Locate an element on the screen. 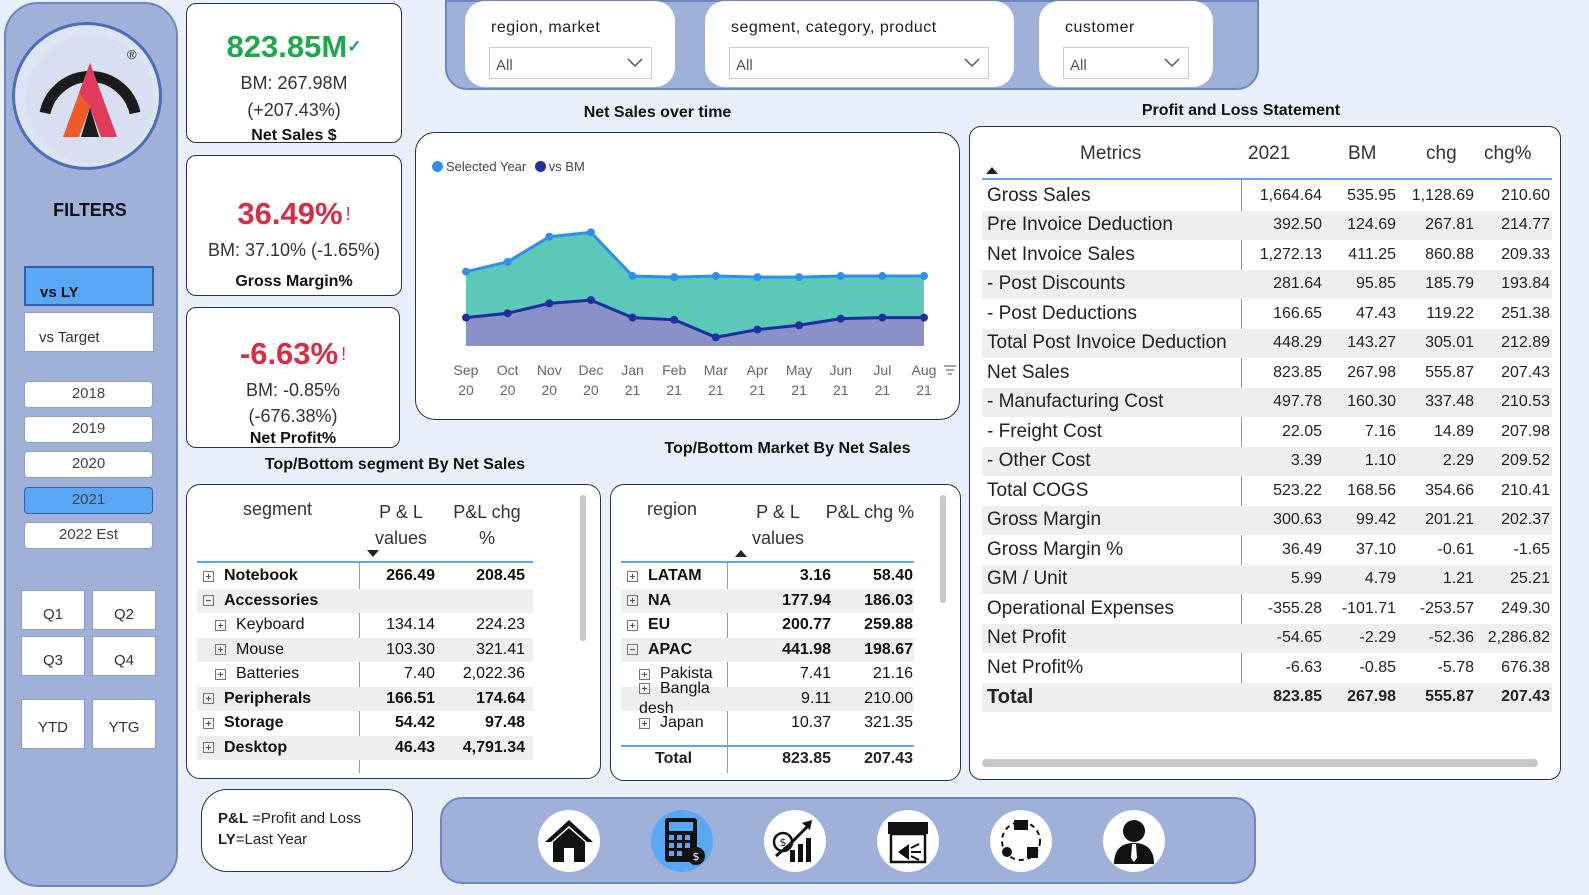 The height and width of the screenshot is (895, 1589). col-header-chg: chg is located at coordinates (1441, 154).